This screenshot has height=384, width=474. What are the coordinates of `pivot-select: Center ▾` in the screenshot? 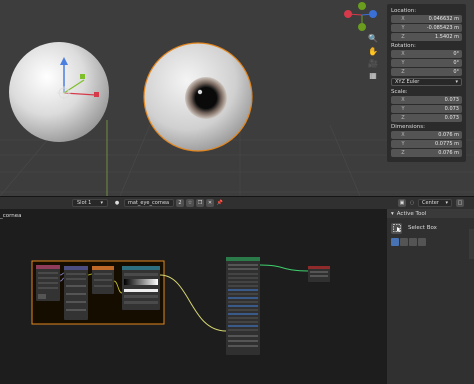 It's located at (435, 203).